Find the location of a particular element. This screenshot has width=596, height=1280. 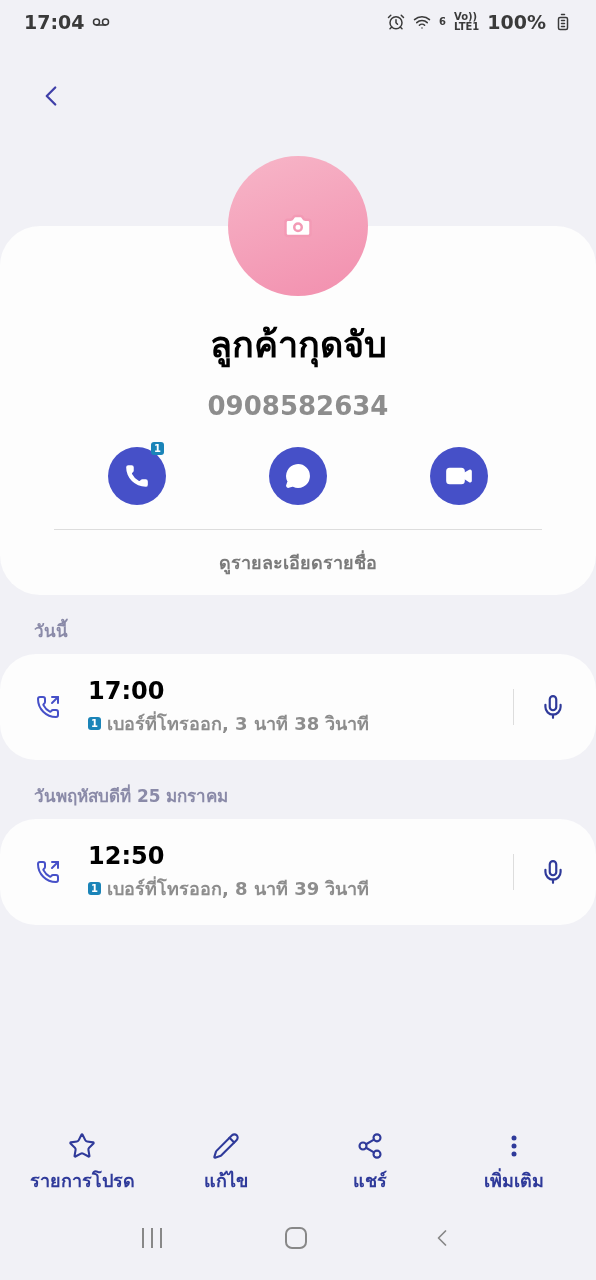

call-time: 17:00 is located at coordinates (127, 690).